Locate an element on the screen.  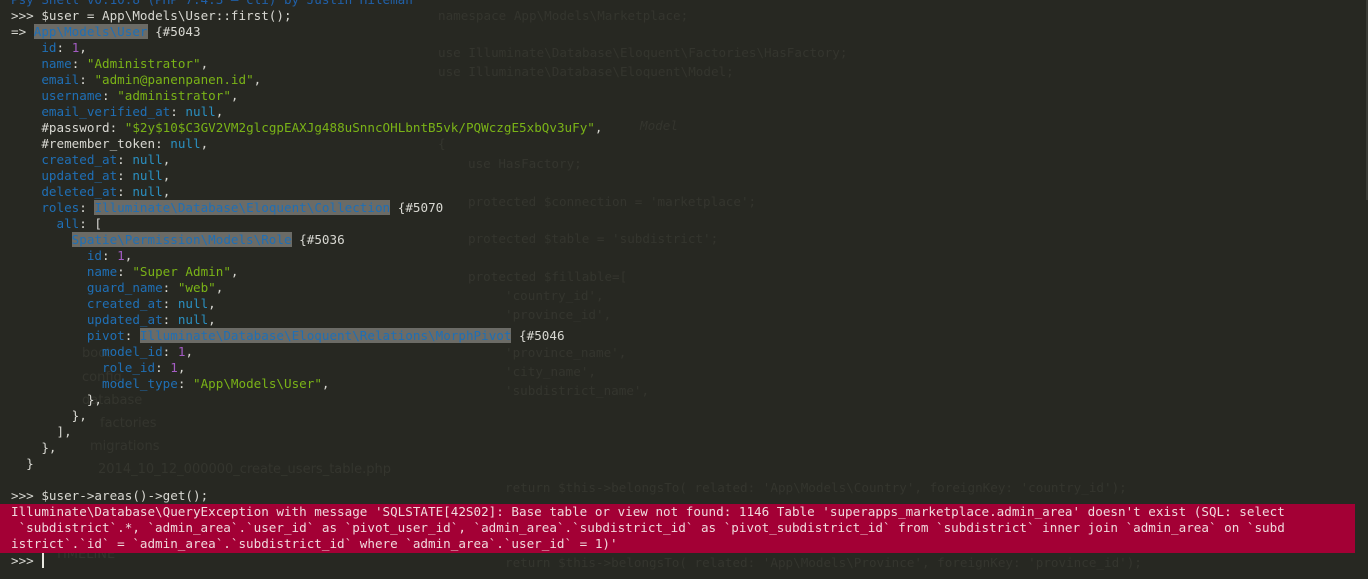
result-arrow: => is located at coordinates (19, 31).